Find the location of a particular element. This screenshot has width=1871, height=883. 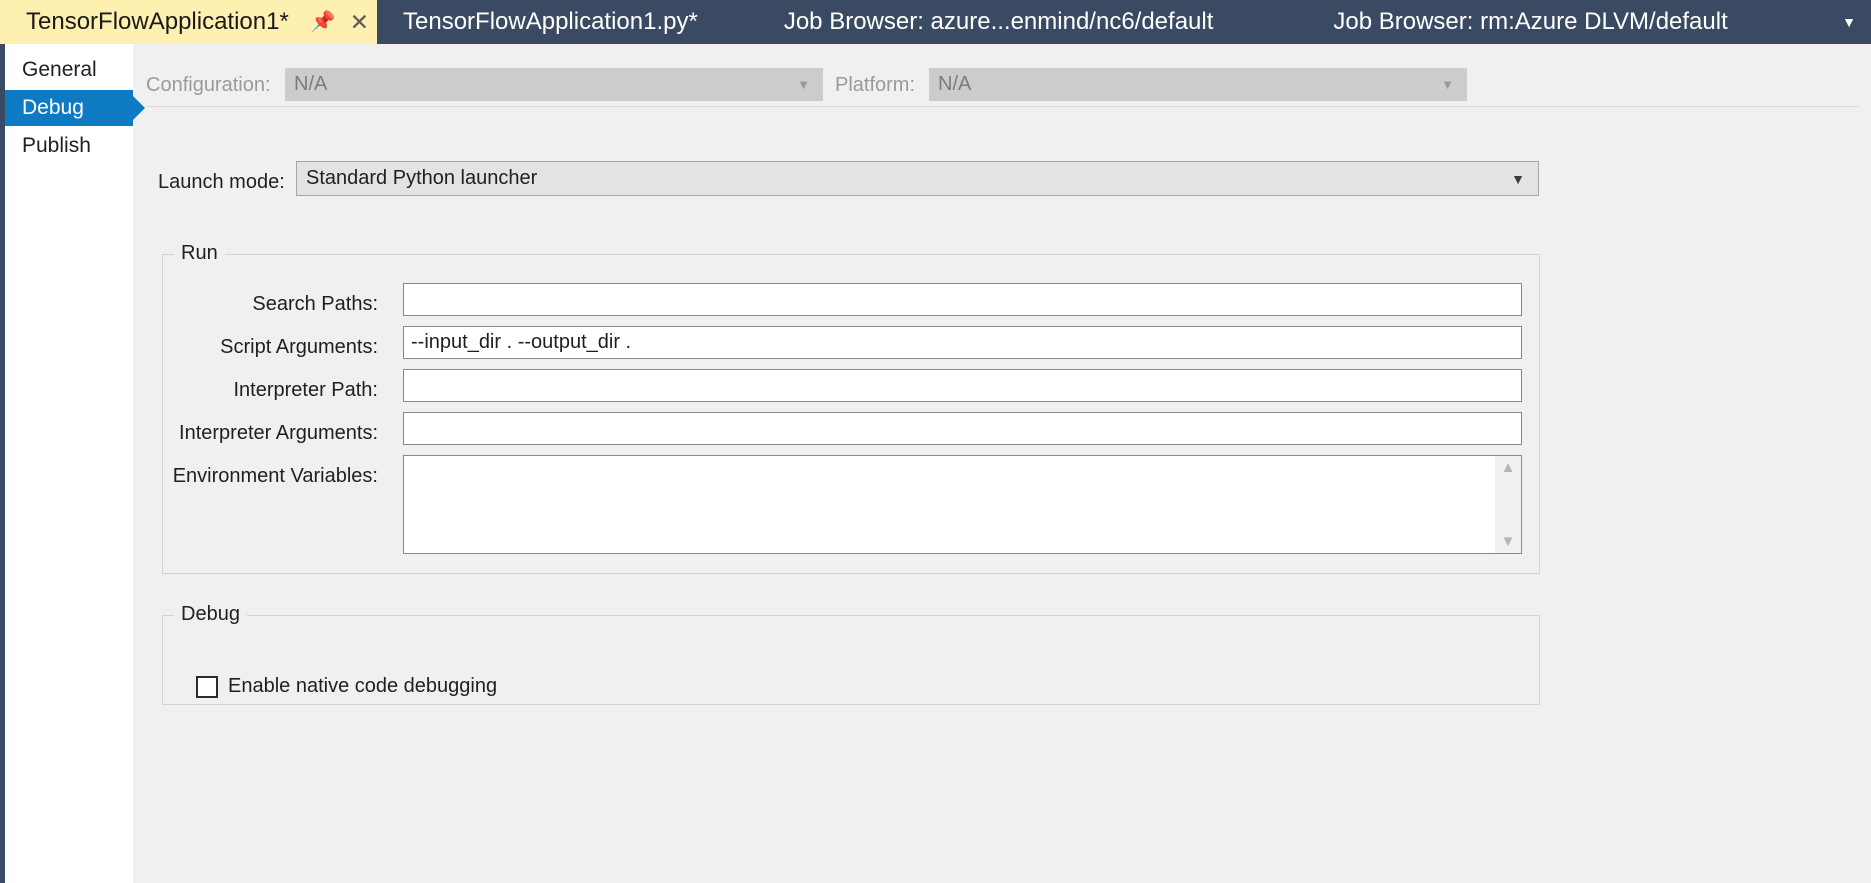

launch-mode-label: Launch mode: is located at coordinates (221, 182).